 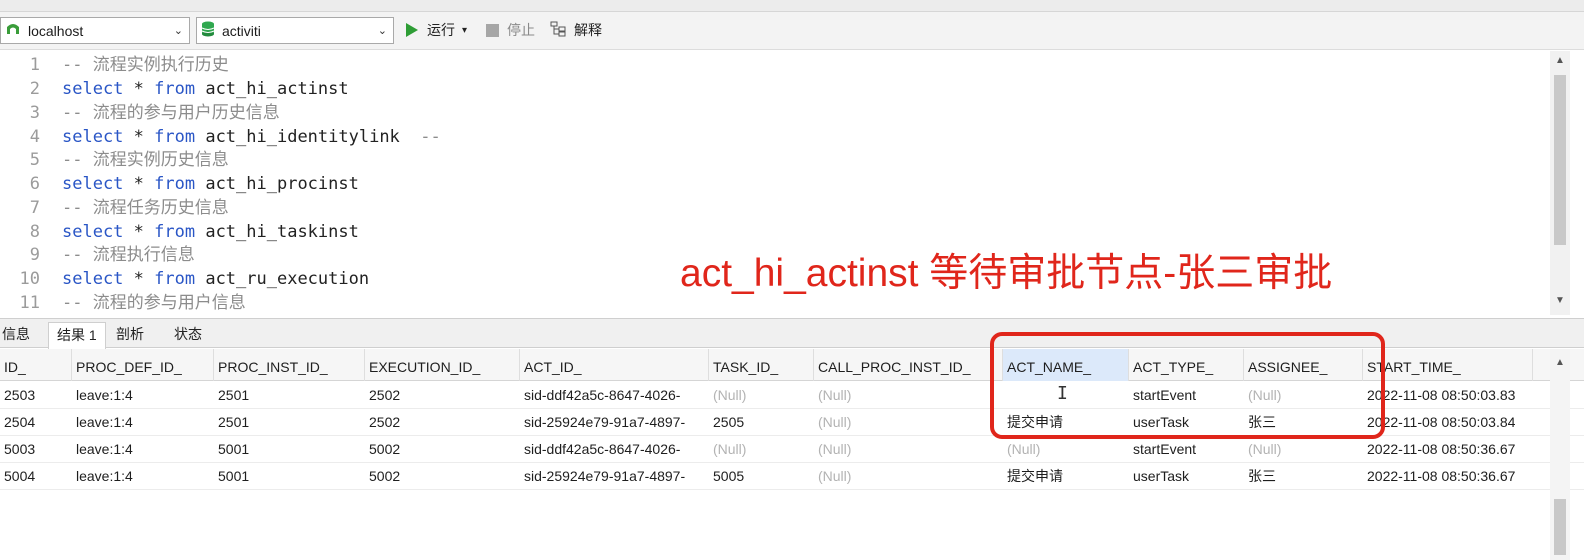 What do you see at coordinates (289, 365) in the screenshot?
I see `column-header: PROC_INST_ID_` at bounding box center [289, 365].